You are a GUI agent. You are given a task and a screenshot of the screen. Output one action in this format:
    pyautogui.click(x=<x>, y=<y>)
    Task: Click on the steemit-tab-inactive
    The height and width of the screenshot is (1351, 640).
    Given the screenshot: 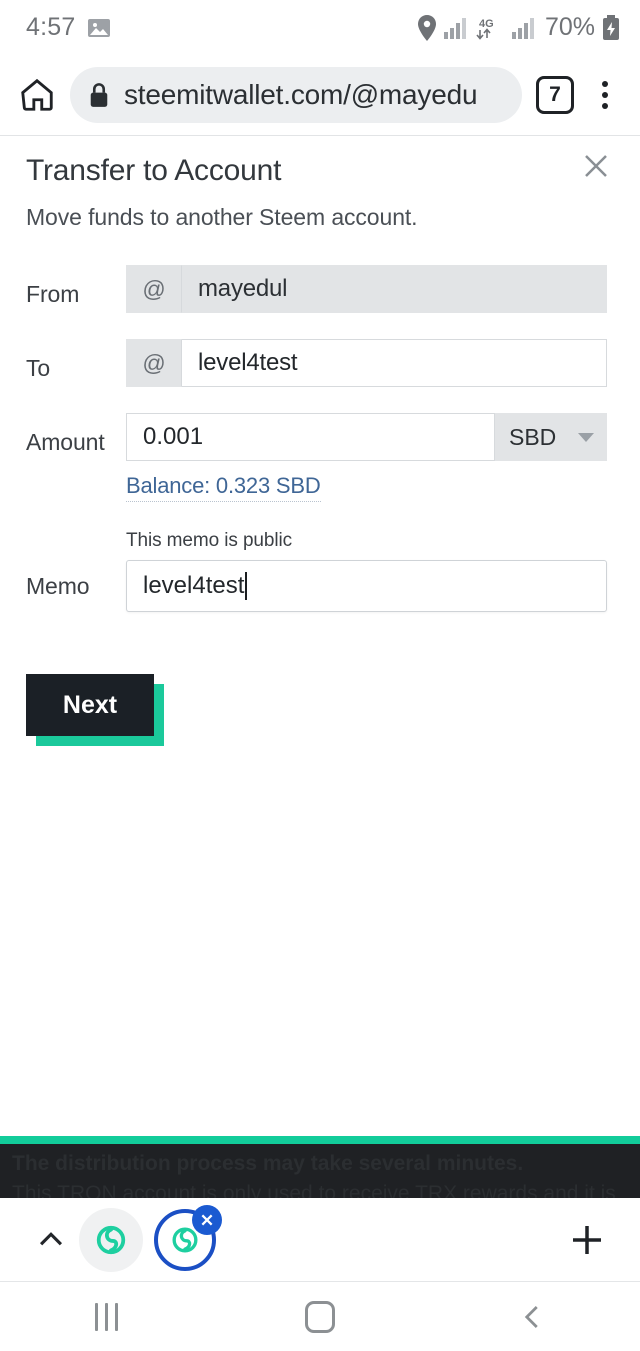 What is the action you would take?
    pyautogui.click(x=111, y=1240)
    